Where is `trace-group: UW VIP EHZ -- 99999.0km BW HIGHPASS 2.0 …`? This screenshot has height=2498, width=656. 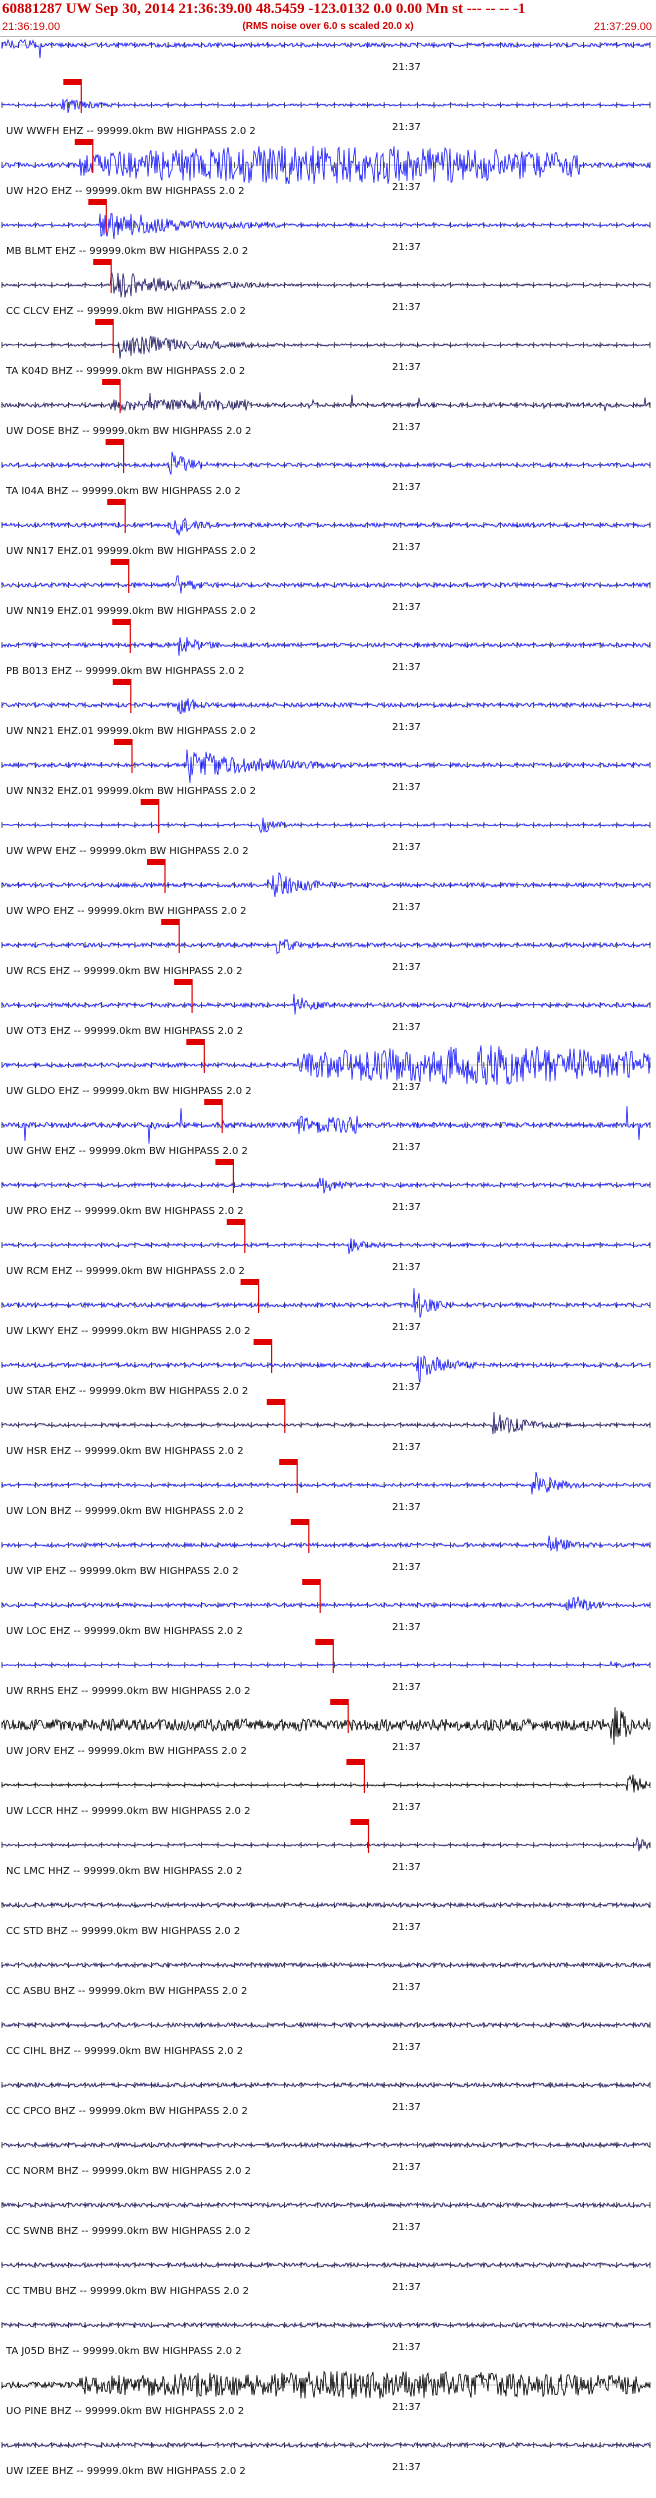 trace-group: UW VIP EHZ -- 99999.0km BW HIGHPASS 2.0 … is located at coordinates (326, 1548).